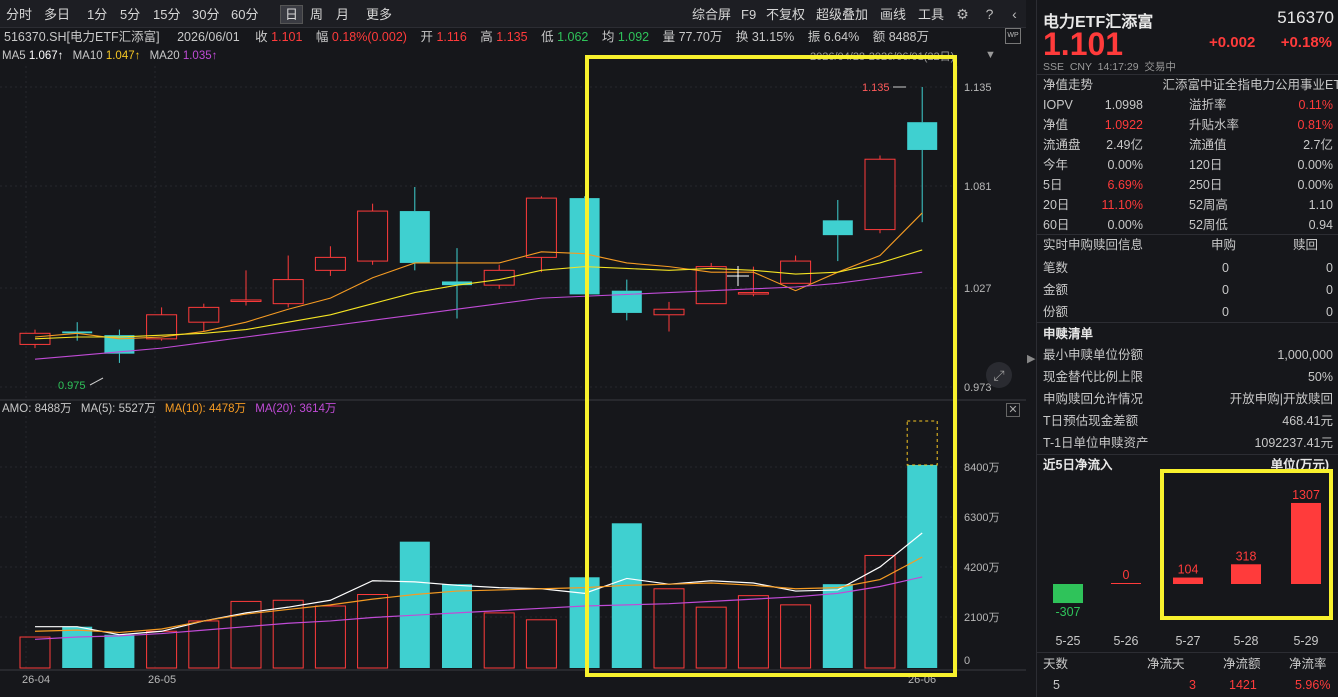 This screenshot has width=1338, height=697. I want to click on sub-col-redeem: 赎回, so click(1306, 245).